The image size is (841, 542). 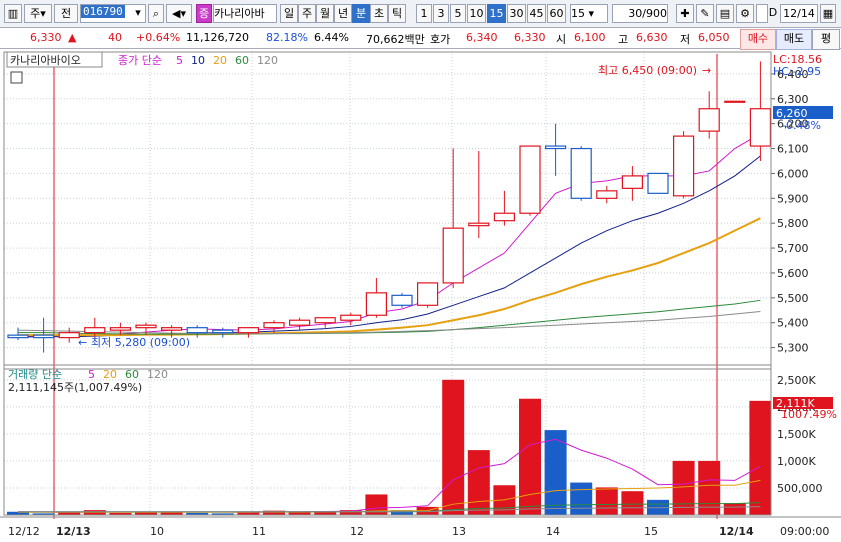 What do you see at coordinates (797, 71) in the screenshot?
I see `hc-label: HC:-2.95` at bounding box center [797, 71].